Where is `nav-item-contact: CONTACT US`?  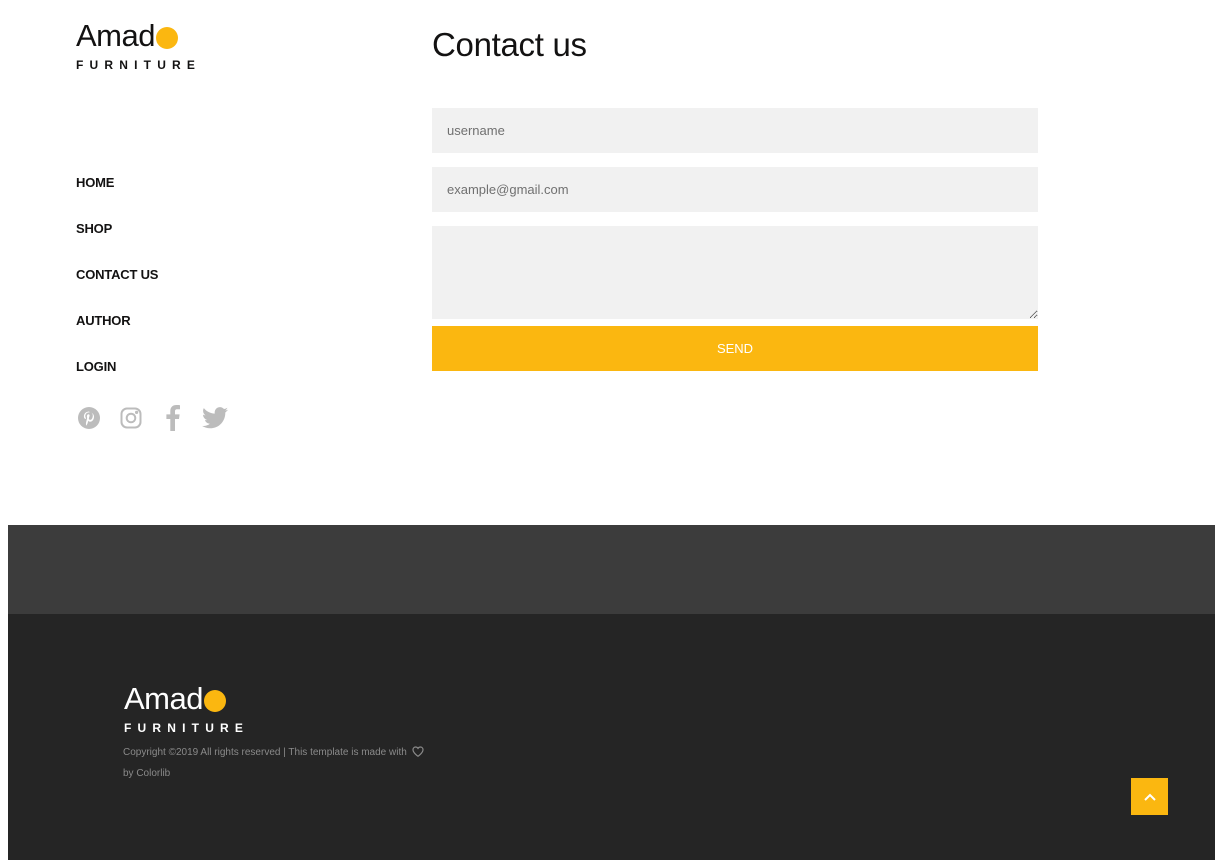 nav-item-contact: CONTACT US is located at coordinates (117, 289).